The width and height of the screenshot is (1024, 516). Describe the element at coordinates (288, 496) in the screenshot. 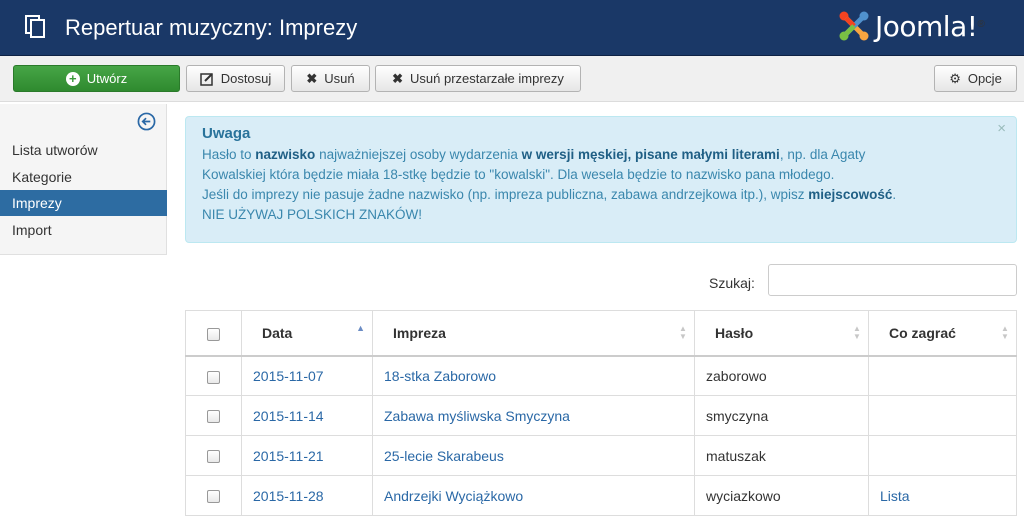

I see `date-link: 2015-11-28` at that location.